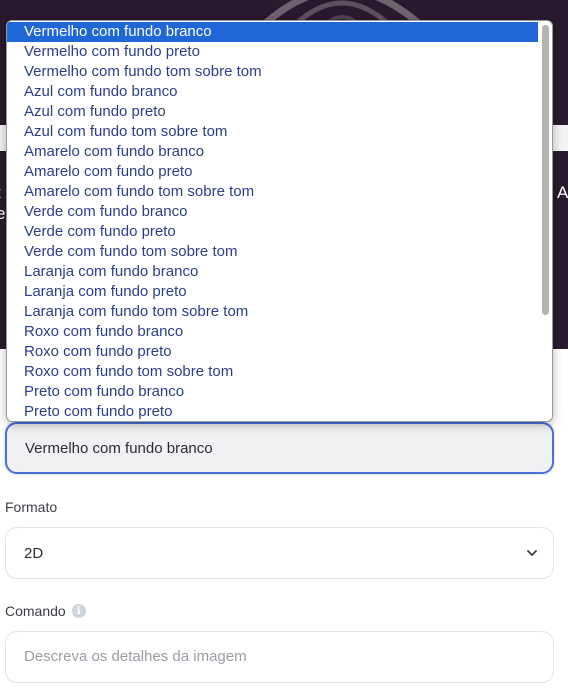 The width and height of the screenshot is (568, 695). Describe the element at coordinates (272, 192) in the screenshot. I see `dropdown-option: Amarelo com fundo tom sobre tom` at that location.